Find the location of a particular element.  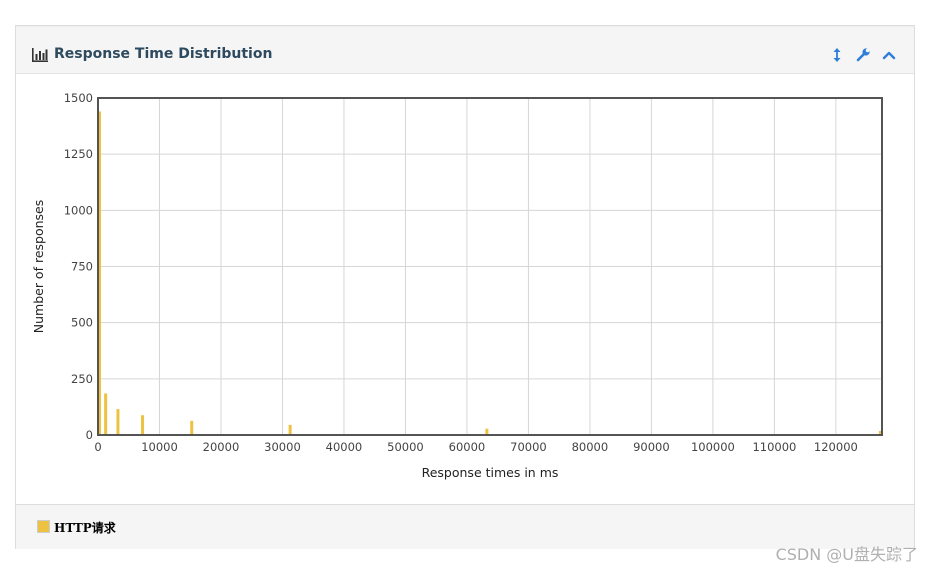

bar-chart-icon is located at coordinates (40, 55).